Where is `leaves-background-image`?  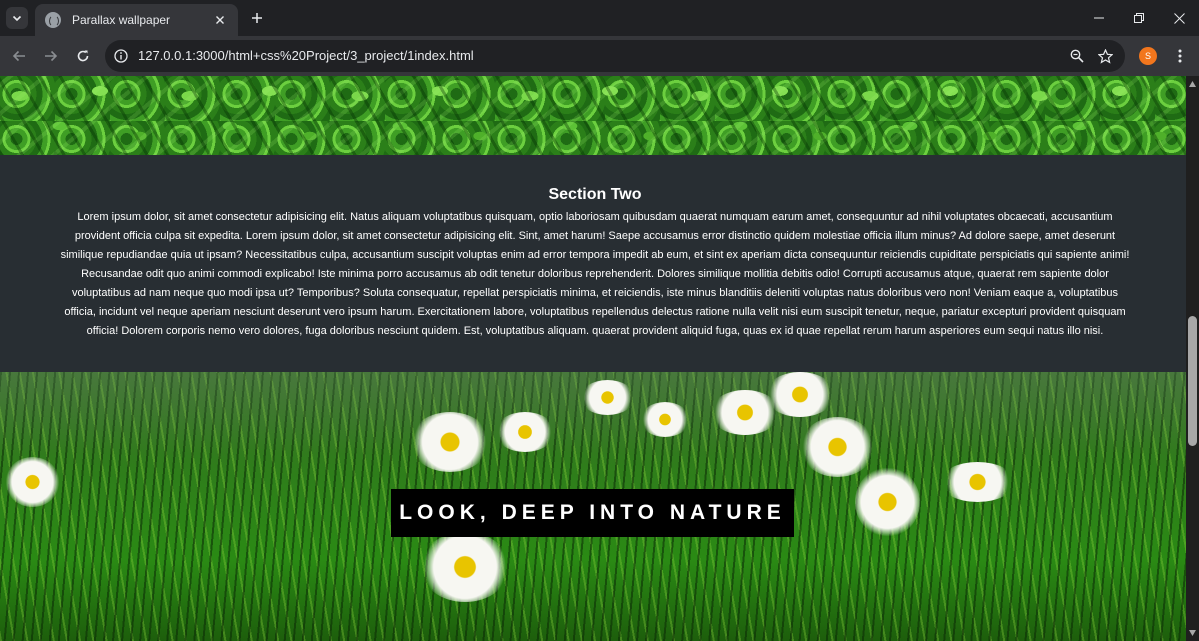
leaves-background-image is located at coordinates (593, 115).